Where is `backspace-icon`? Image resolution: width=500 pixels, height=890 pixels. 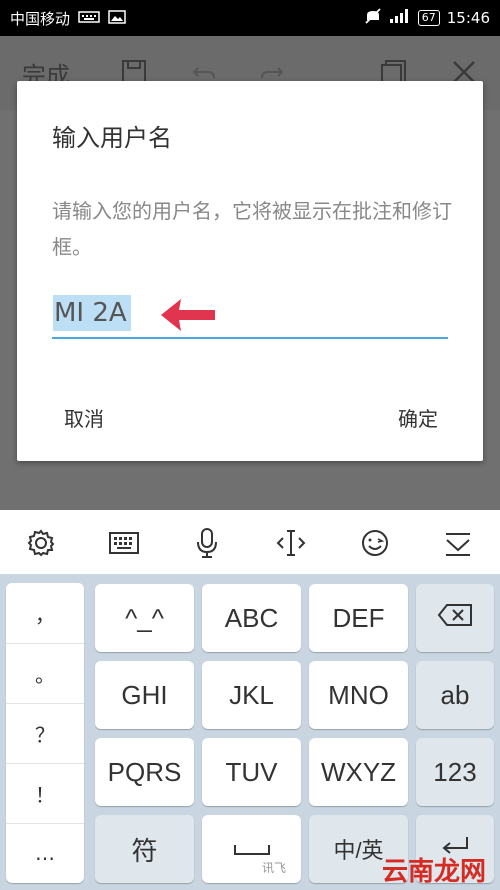 backspace-icon is located at coordinates (455, 618).